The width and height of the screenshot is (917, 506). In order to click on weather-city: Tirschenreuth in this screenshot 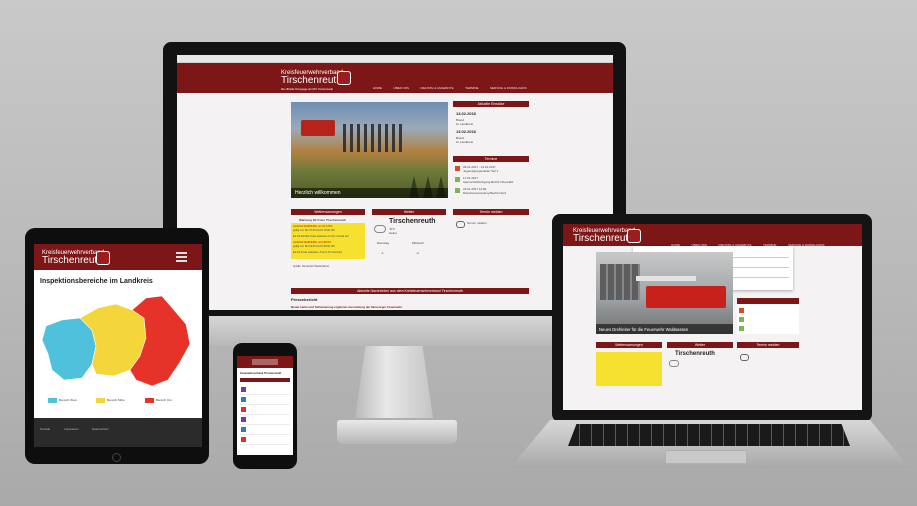, I will do `click(412, 221)`.